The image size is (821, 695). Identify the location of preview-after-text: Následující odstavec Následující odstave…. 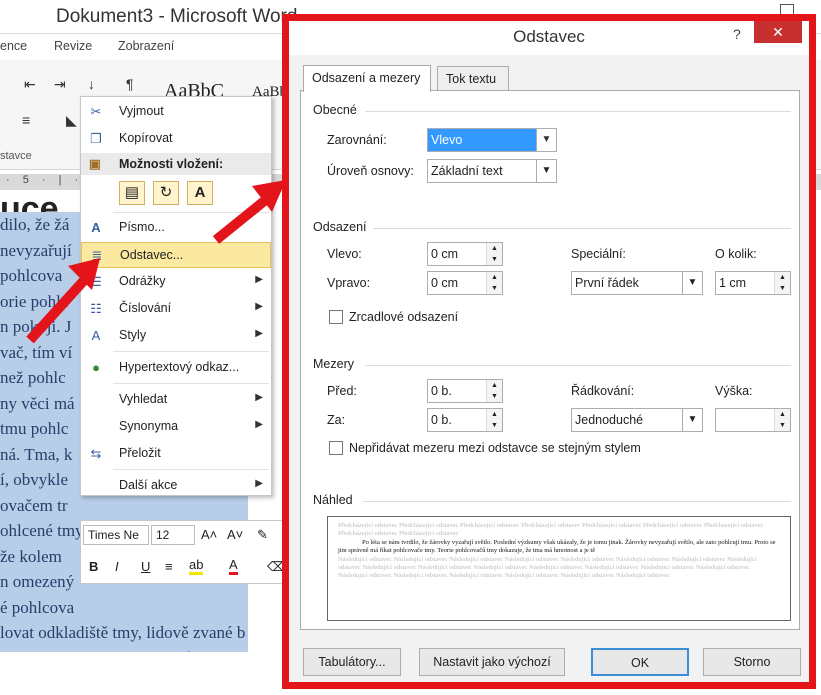
(547, 567).